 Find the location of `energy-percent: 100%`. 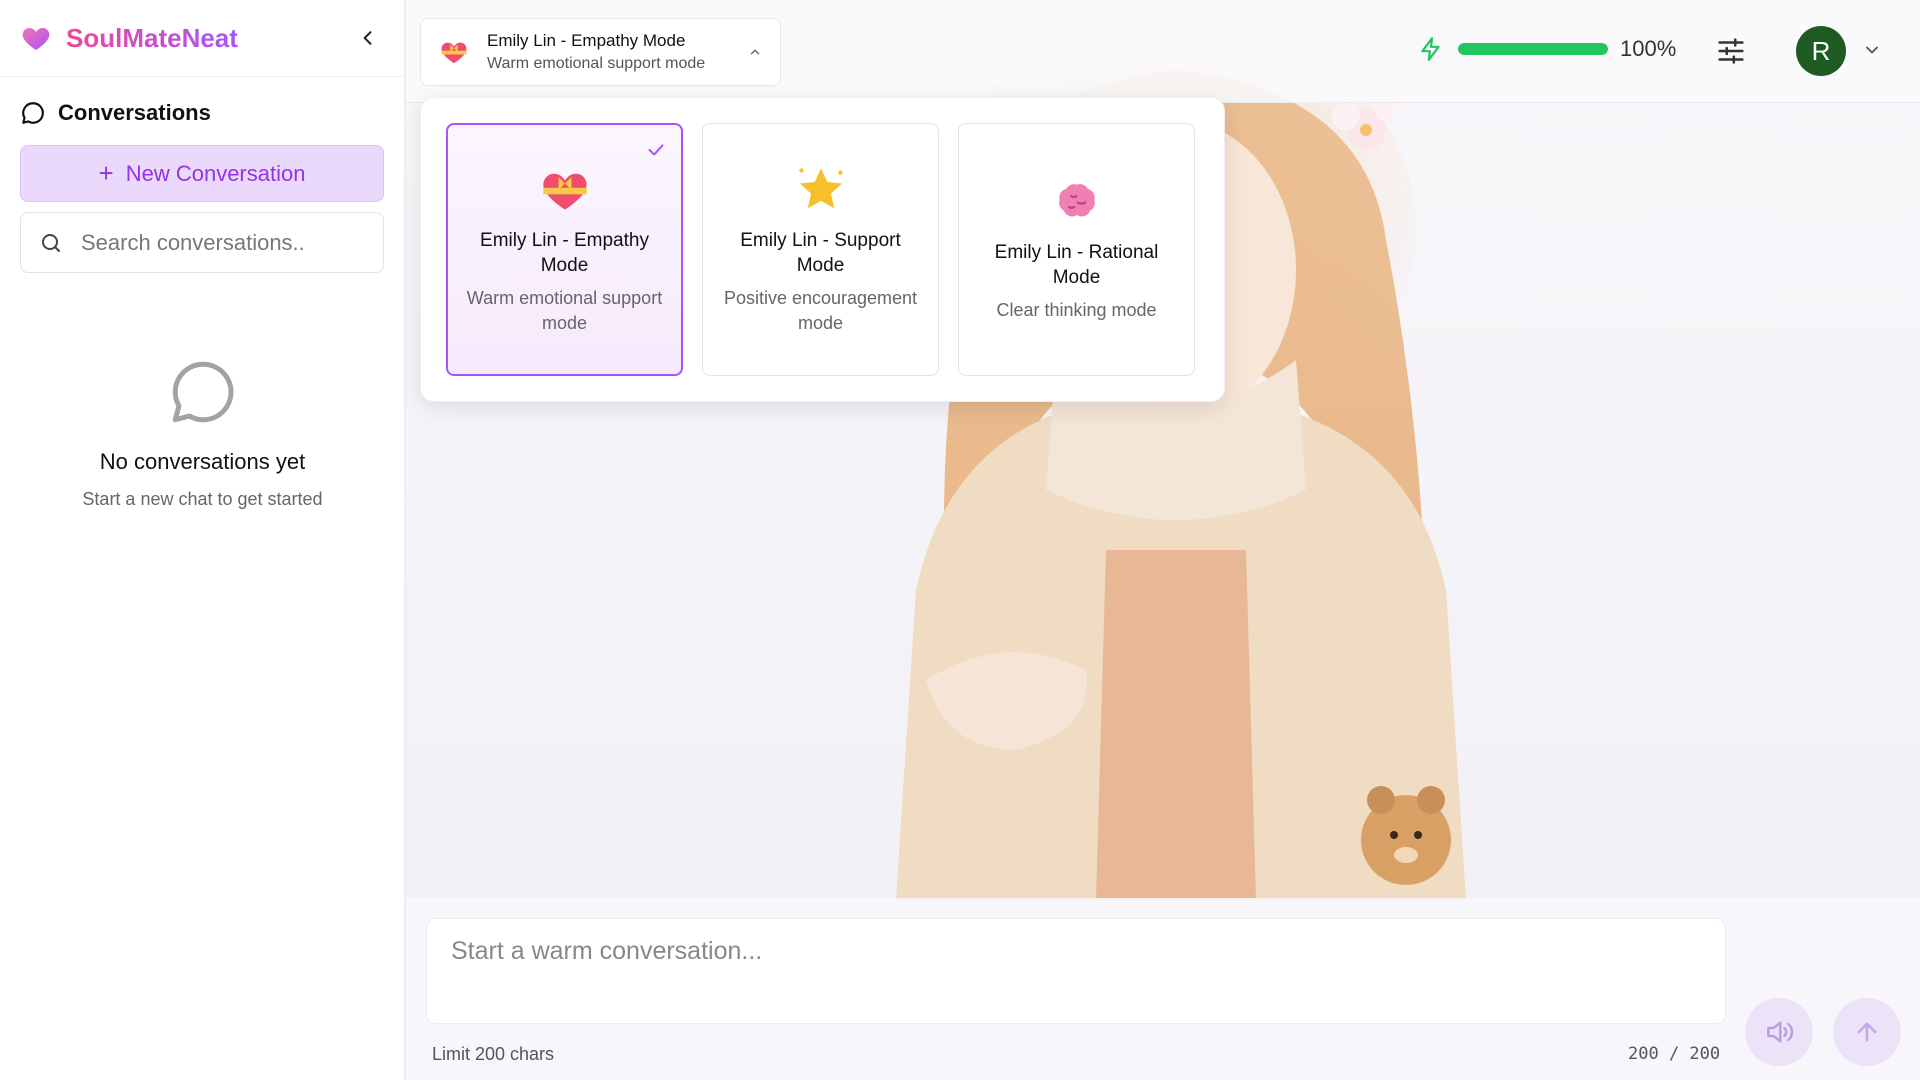

energy-percent: 100% is located at coordinates (1648, 48).